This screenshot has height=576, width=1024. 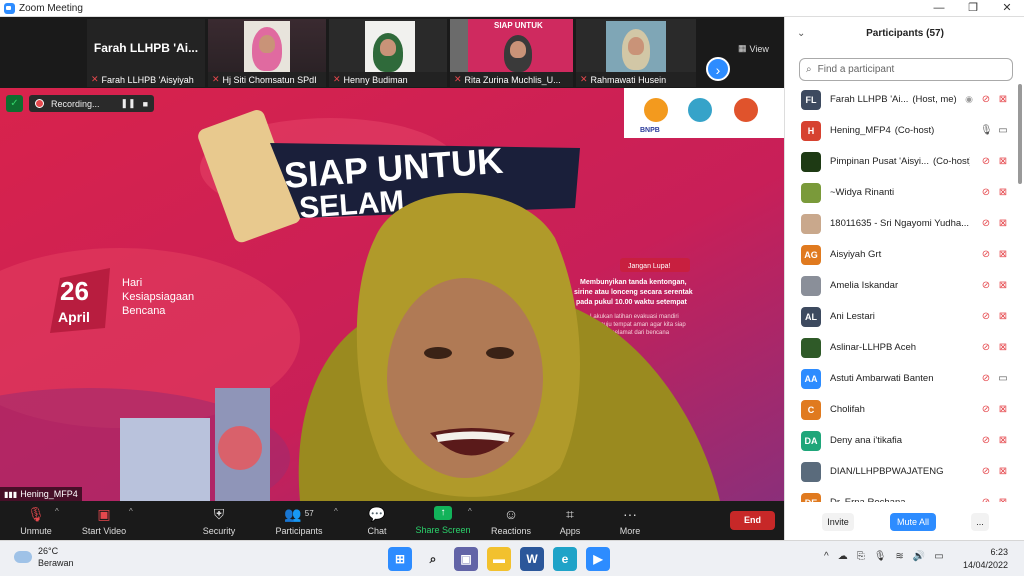 I want to click on participant-row: FL Farah LLHPB 'Ai... (Host, me) ◉ ⊘ ⊠, so click(x=901, y=99).